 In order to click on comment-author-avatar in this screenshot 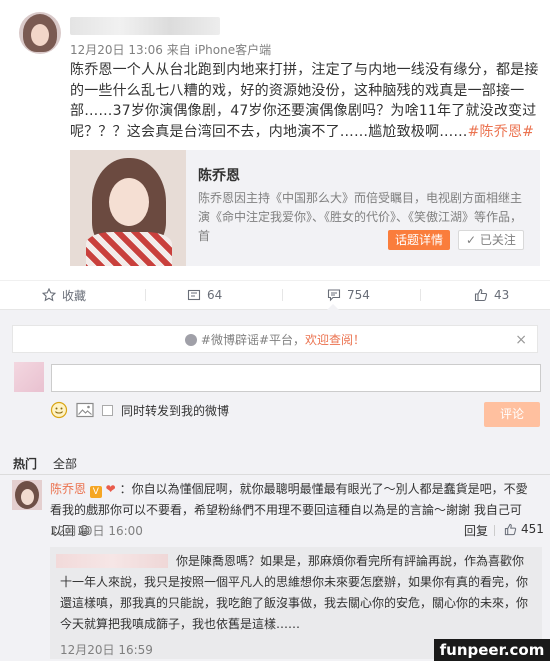, I will do `click(27, 495)`.